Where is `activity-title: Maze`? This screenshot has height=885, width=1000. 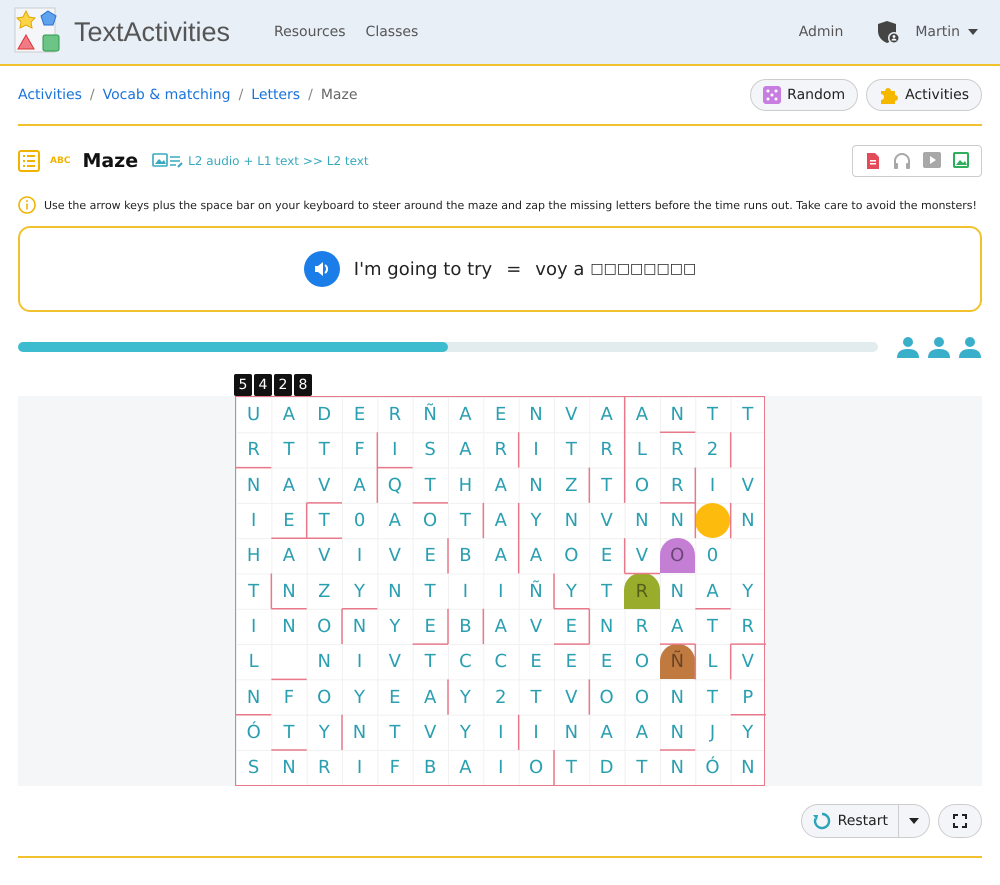
activity-title: Maze is located at coordinates (110, 161).